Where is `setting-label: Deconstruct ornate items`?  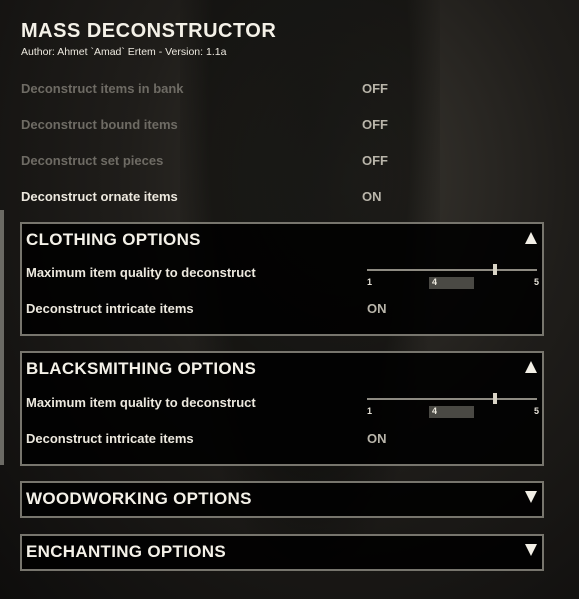 setting-label: Deconstruct ornate items is located at coordinates (99, 196).